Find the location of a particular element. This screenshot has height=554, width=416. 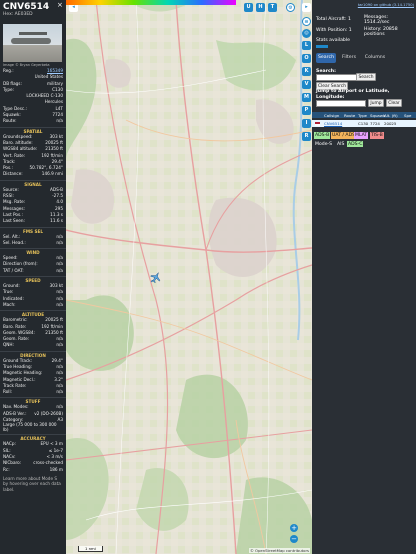

map-toggle-i: I is located at coordinates (306, 123).